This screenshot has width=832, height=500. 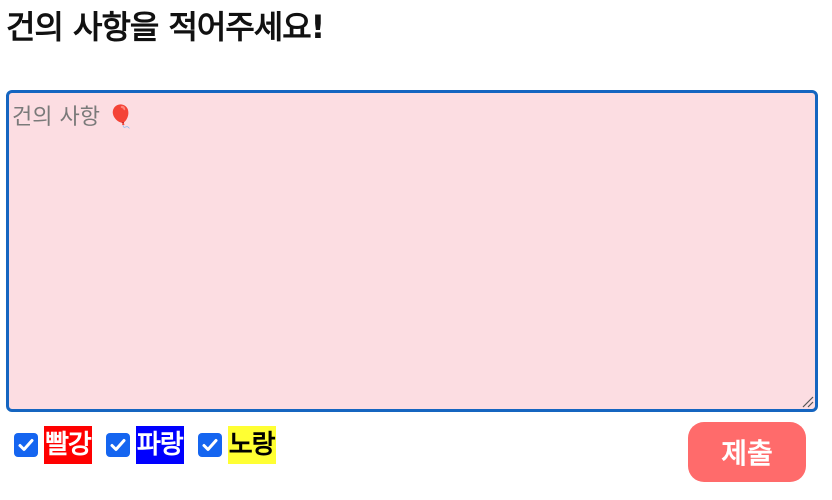 What do you see at coordinates (68, 445) in the screenshot?
I see `option-label-red: 빨강` at bounding box center [68, 445].